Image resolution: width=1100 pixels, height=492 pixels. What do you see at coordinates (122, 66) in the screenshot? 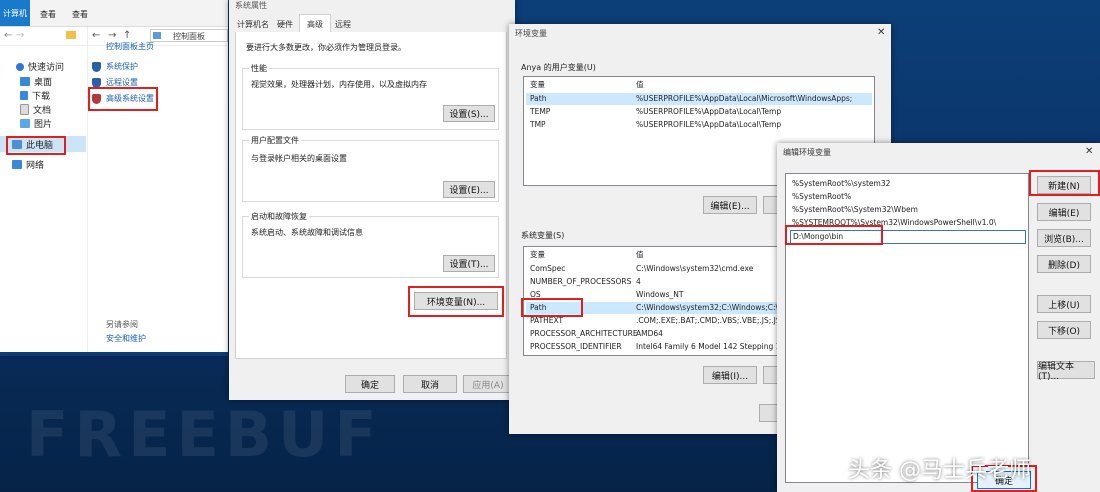
I see `link-label: 系统保护` at bounding box center [122, 66].